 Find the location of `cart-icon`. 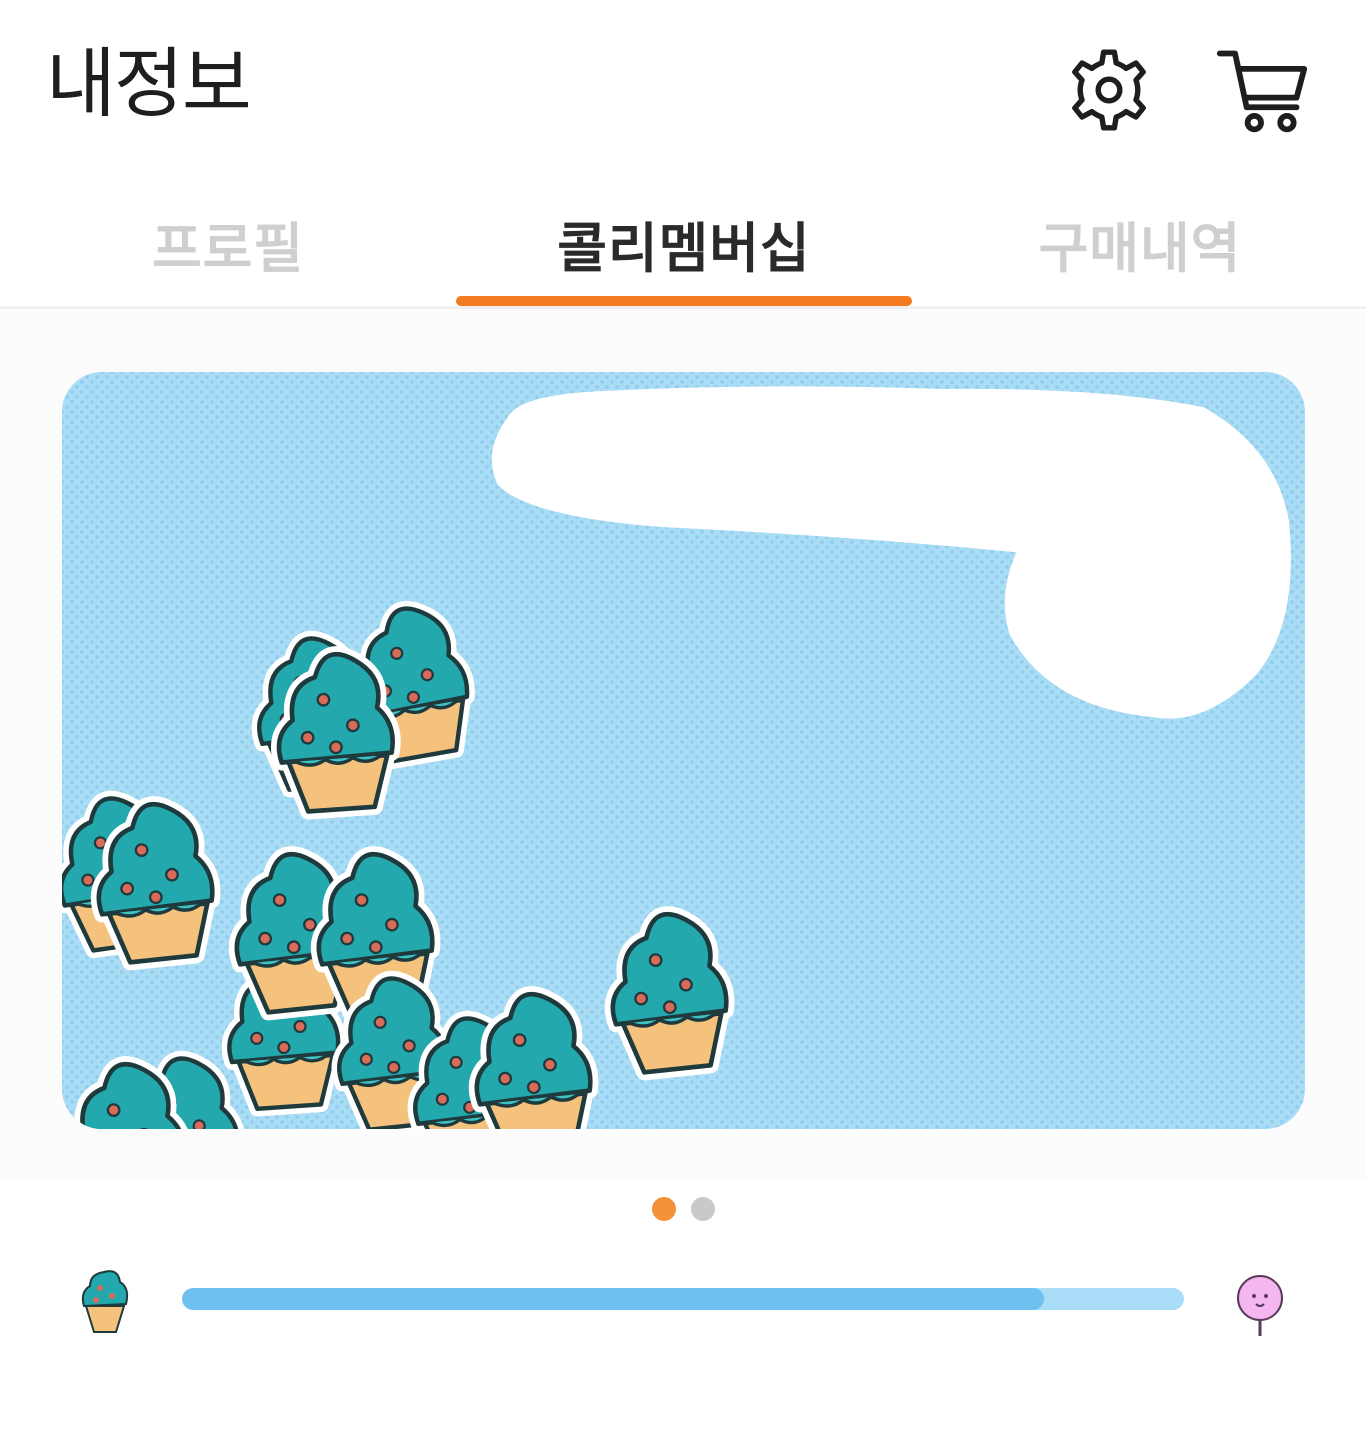

cart-icon is located at coordinates (1262, 91).